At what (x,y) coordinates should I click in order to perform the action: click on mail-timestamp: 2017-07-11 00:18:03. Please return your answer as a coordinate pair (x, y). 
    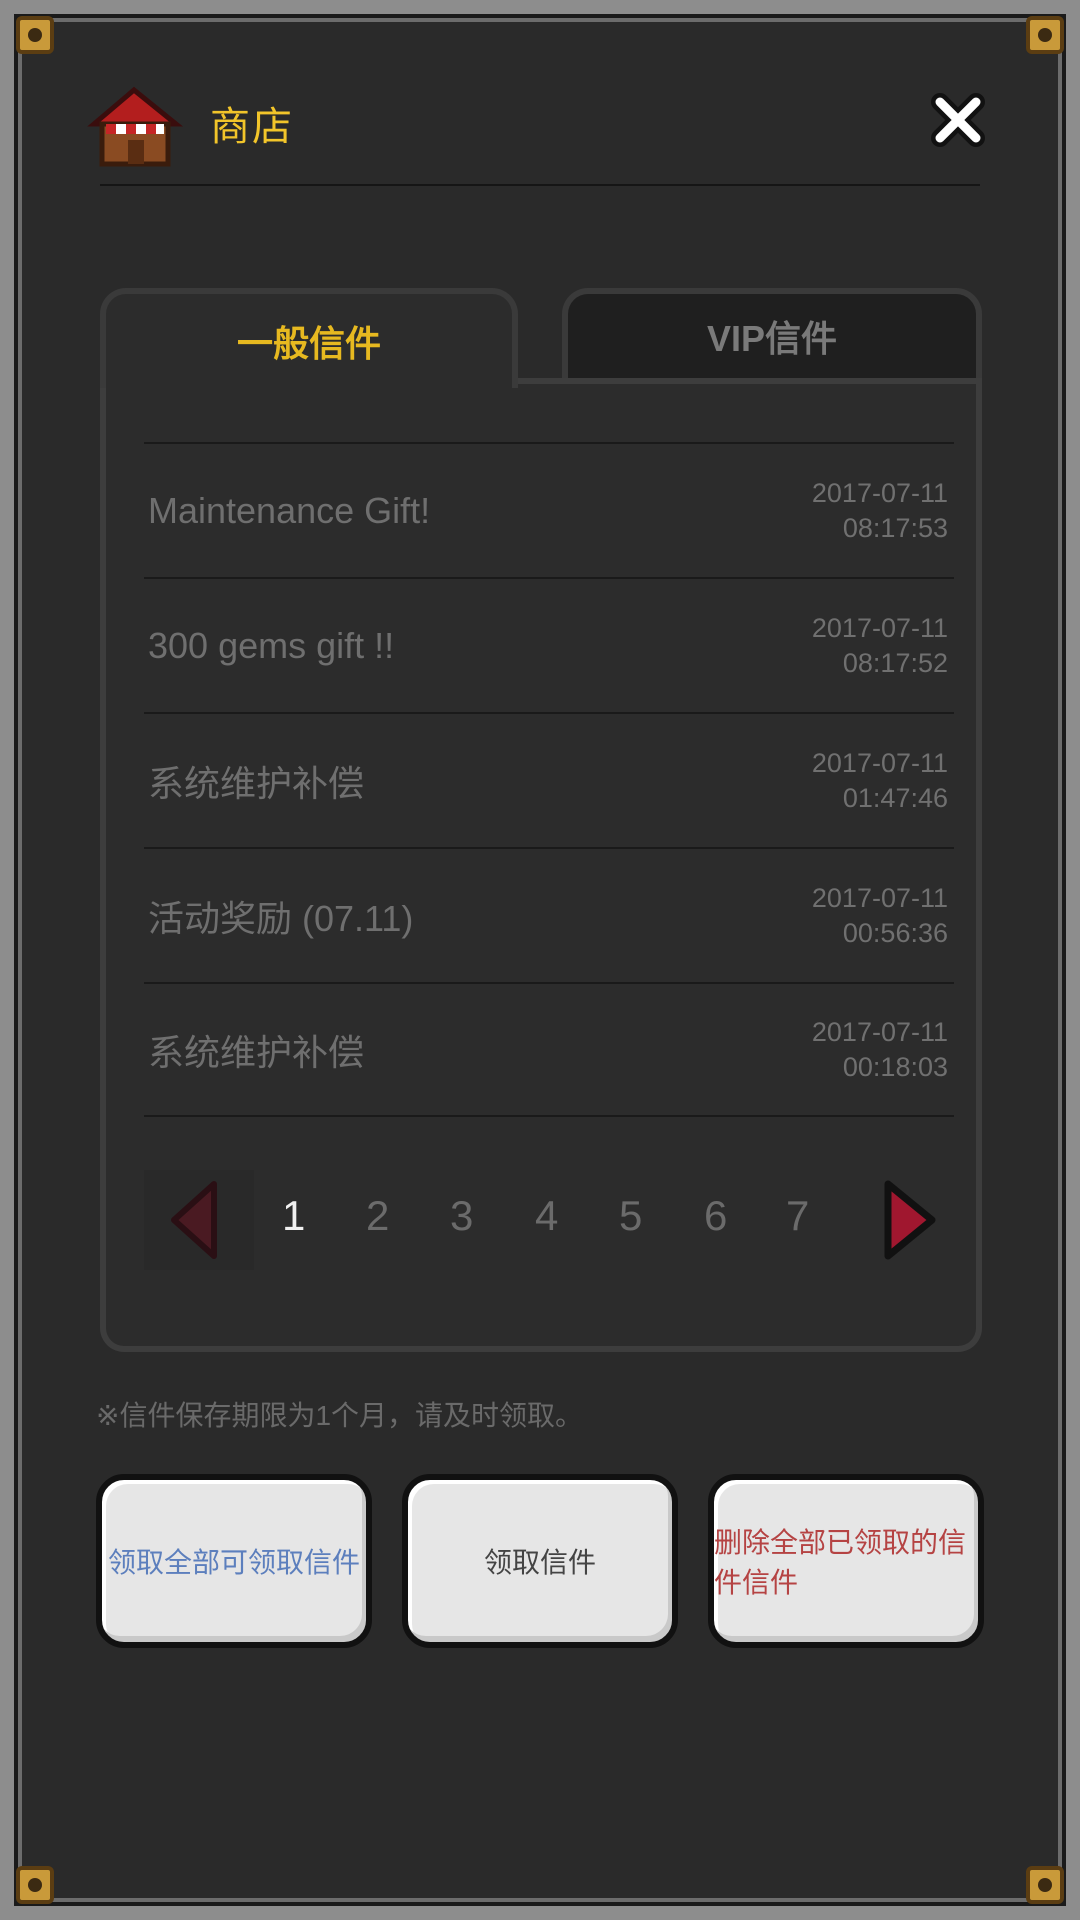
    Looking at the image, I should click on (880, 1050).